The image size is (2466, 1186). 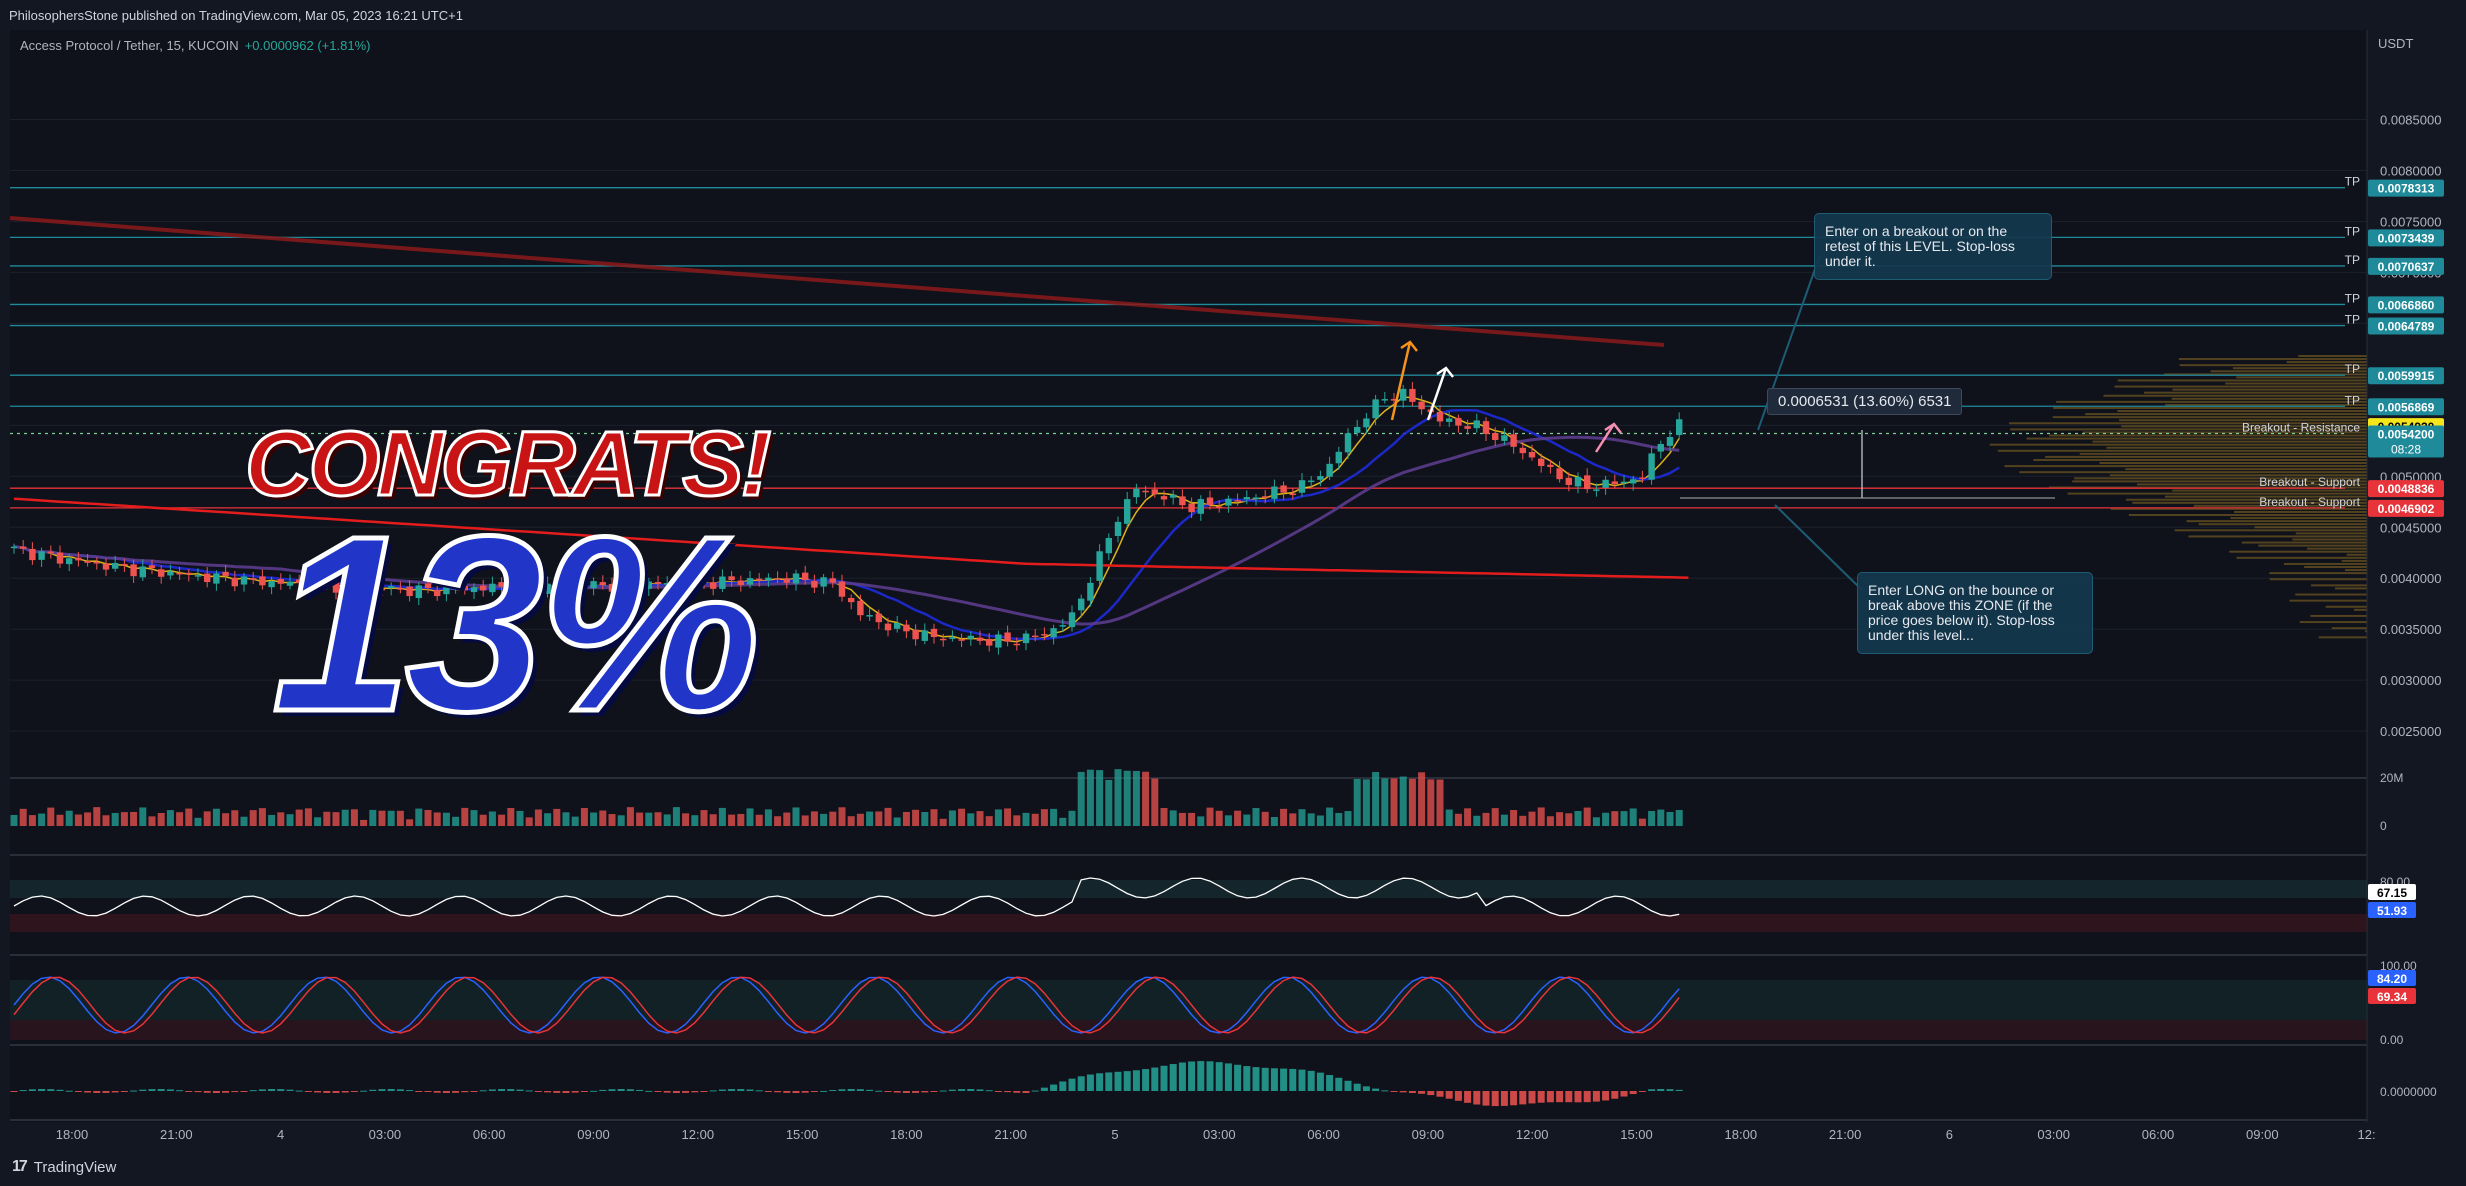 What do you see at coordinates (2352, 260) in the screenshot?
I see `level-label: TP` at bounding box center [2352, 260].